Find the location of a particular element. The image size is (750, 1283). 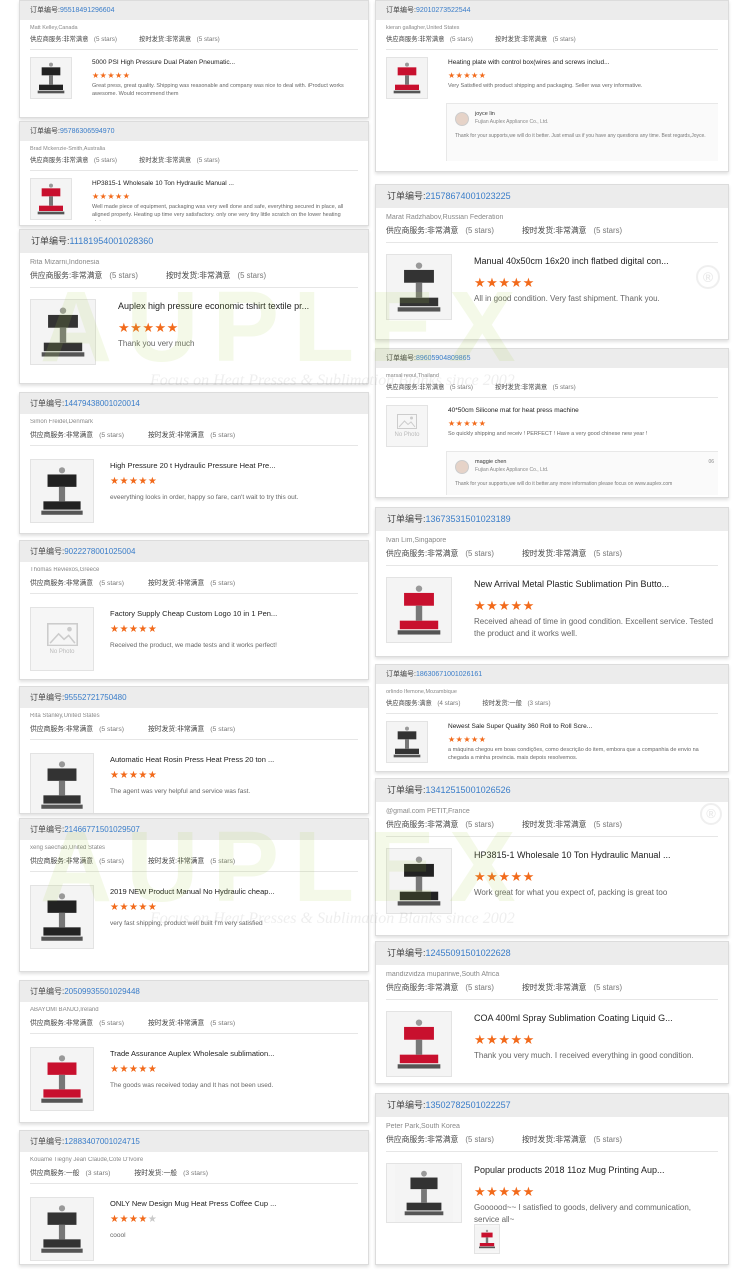

order-number-link: 95786306594970 is located at coordinates (87, 131).